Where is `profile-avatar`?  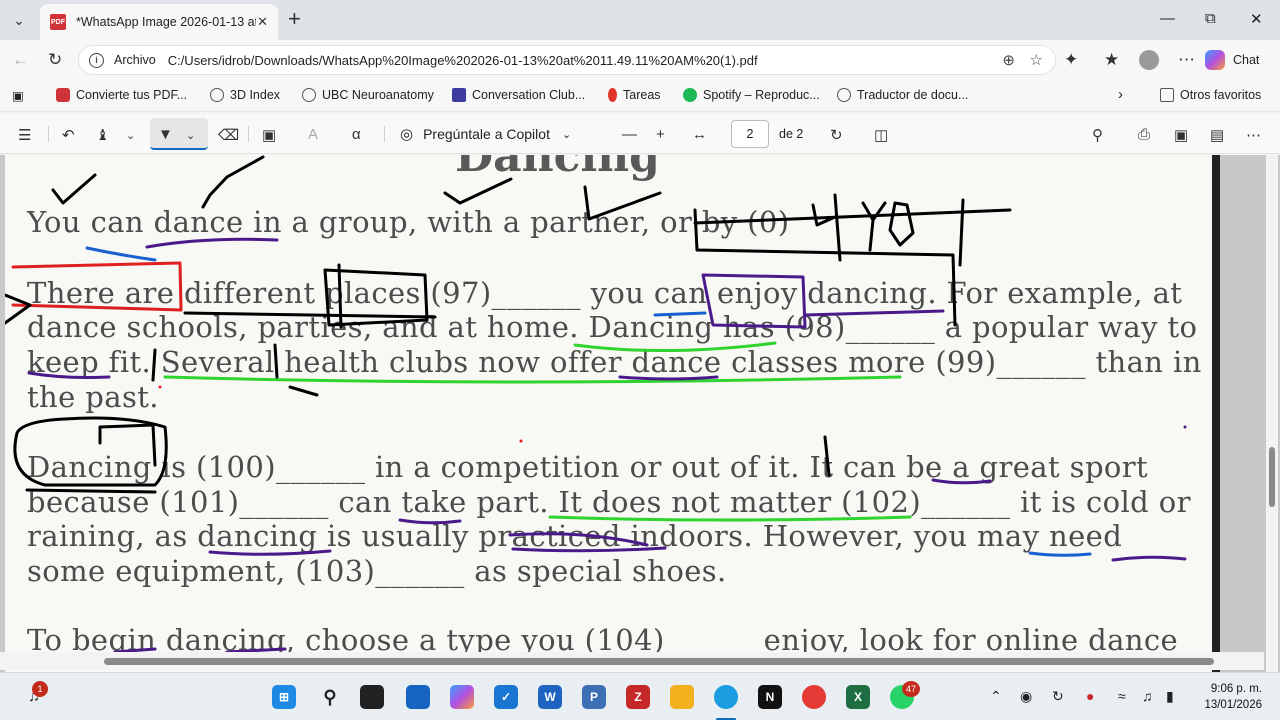 profile-avatar is located at coordinates (1149, 60).